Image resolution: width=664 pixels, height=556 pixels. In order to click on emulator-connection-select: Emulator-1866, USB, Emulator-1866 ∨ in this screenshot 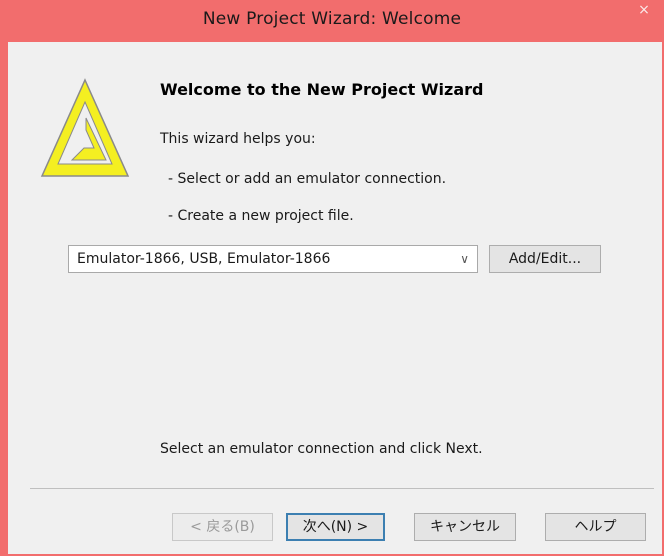, I will do `click(273, 259)`.